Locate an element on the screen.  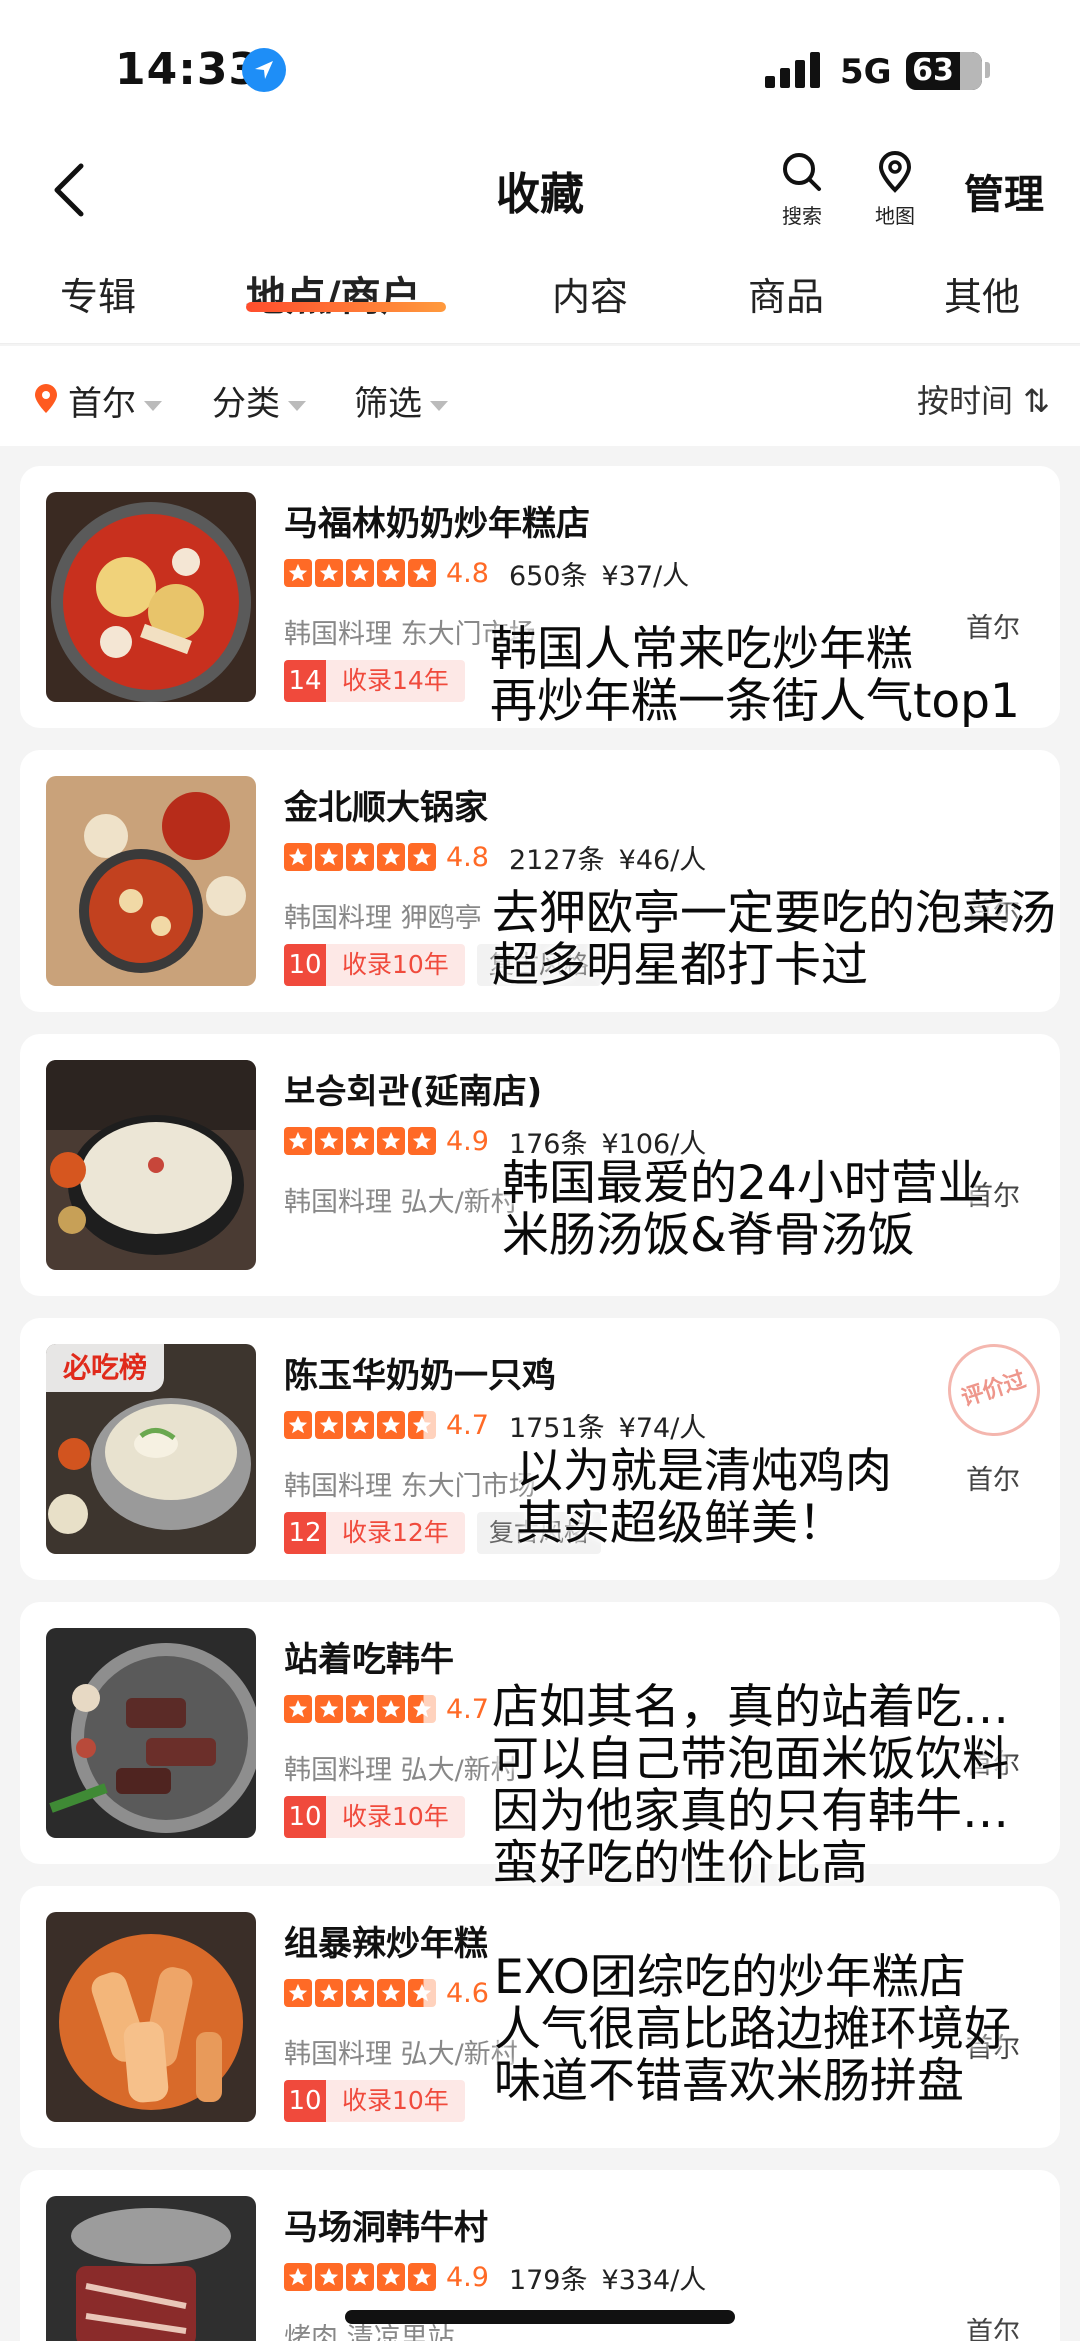
overlay-note-line: EXO团综吃的炒年糕店 is located at coordinates (730, 1977).